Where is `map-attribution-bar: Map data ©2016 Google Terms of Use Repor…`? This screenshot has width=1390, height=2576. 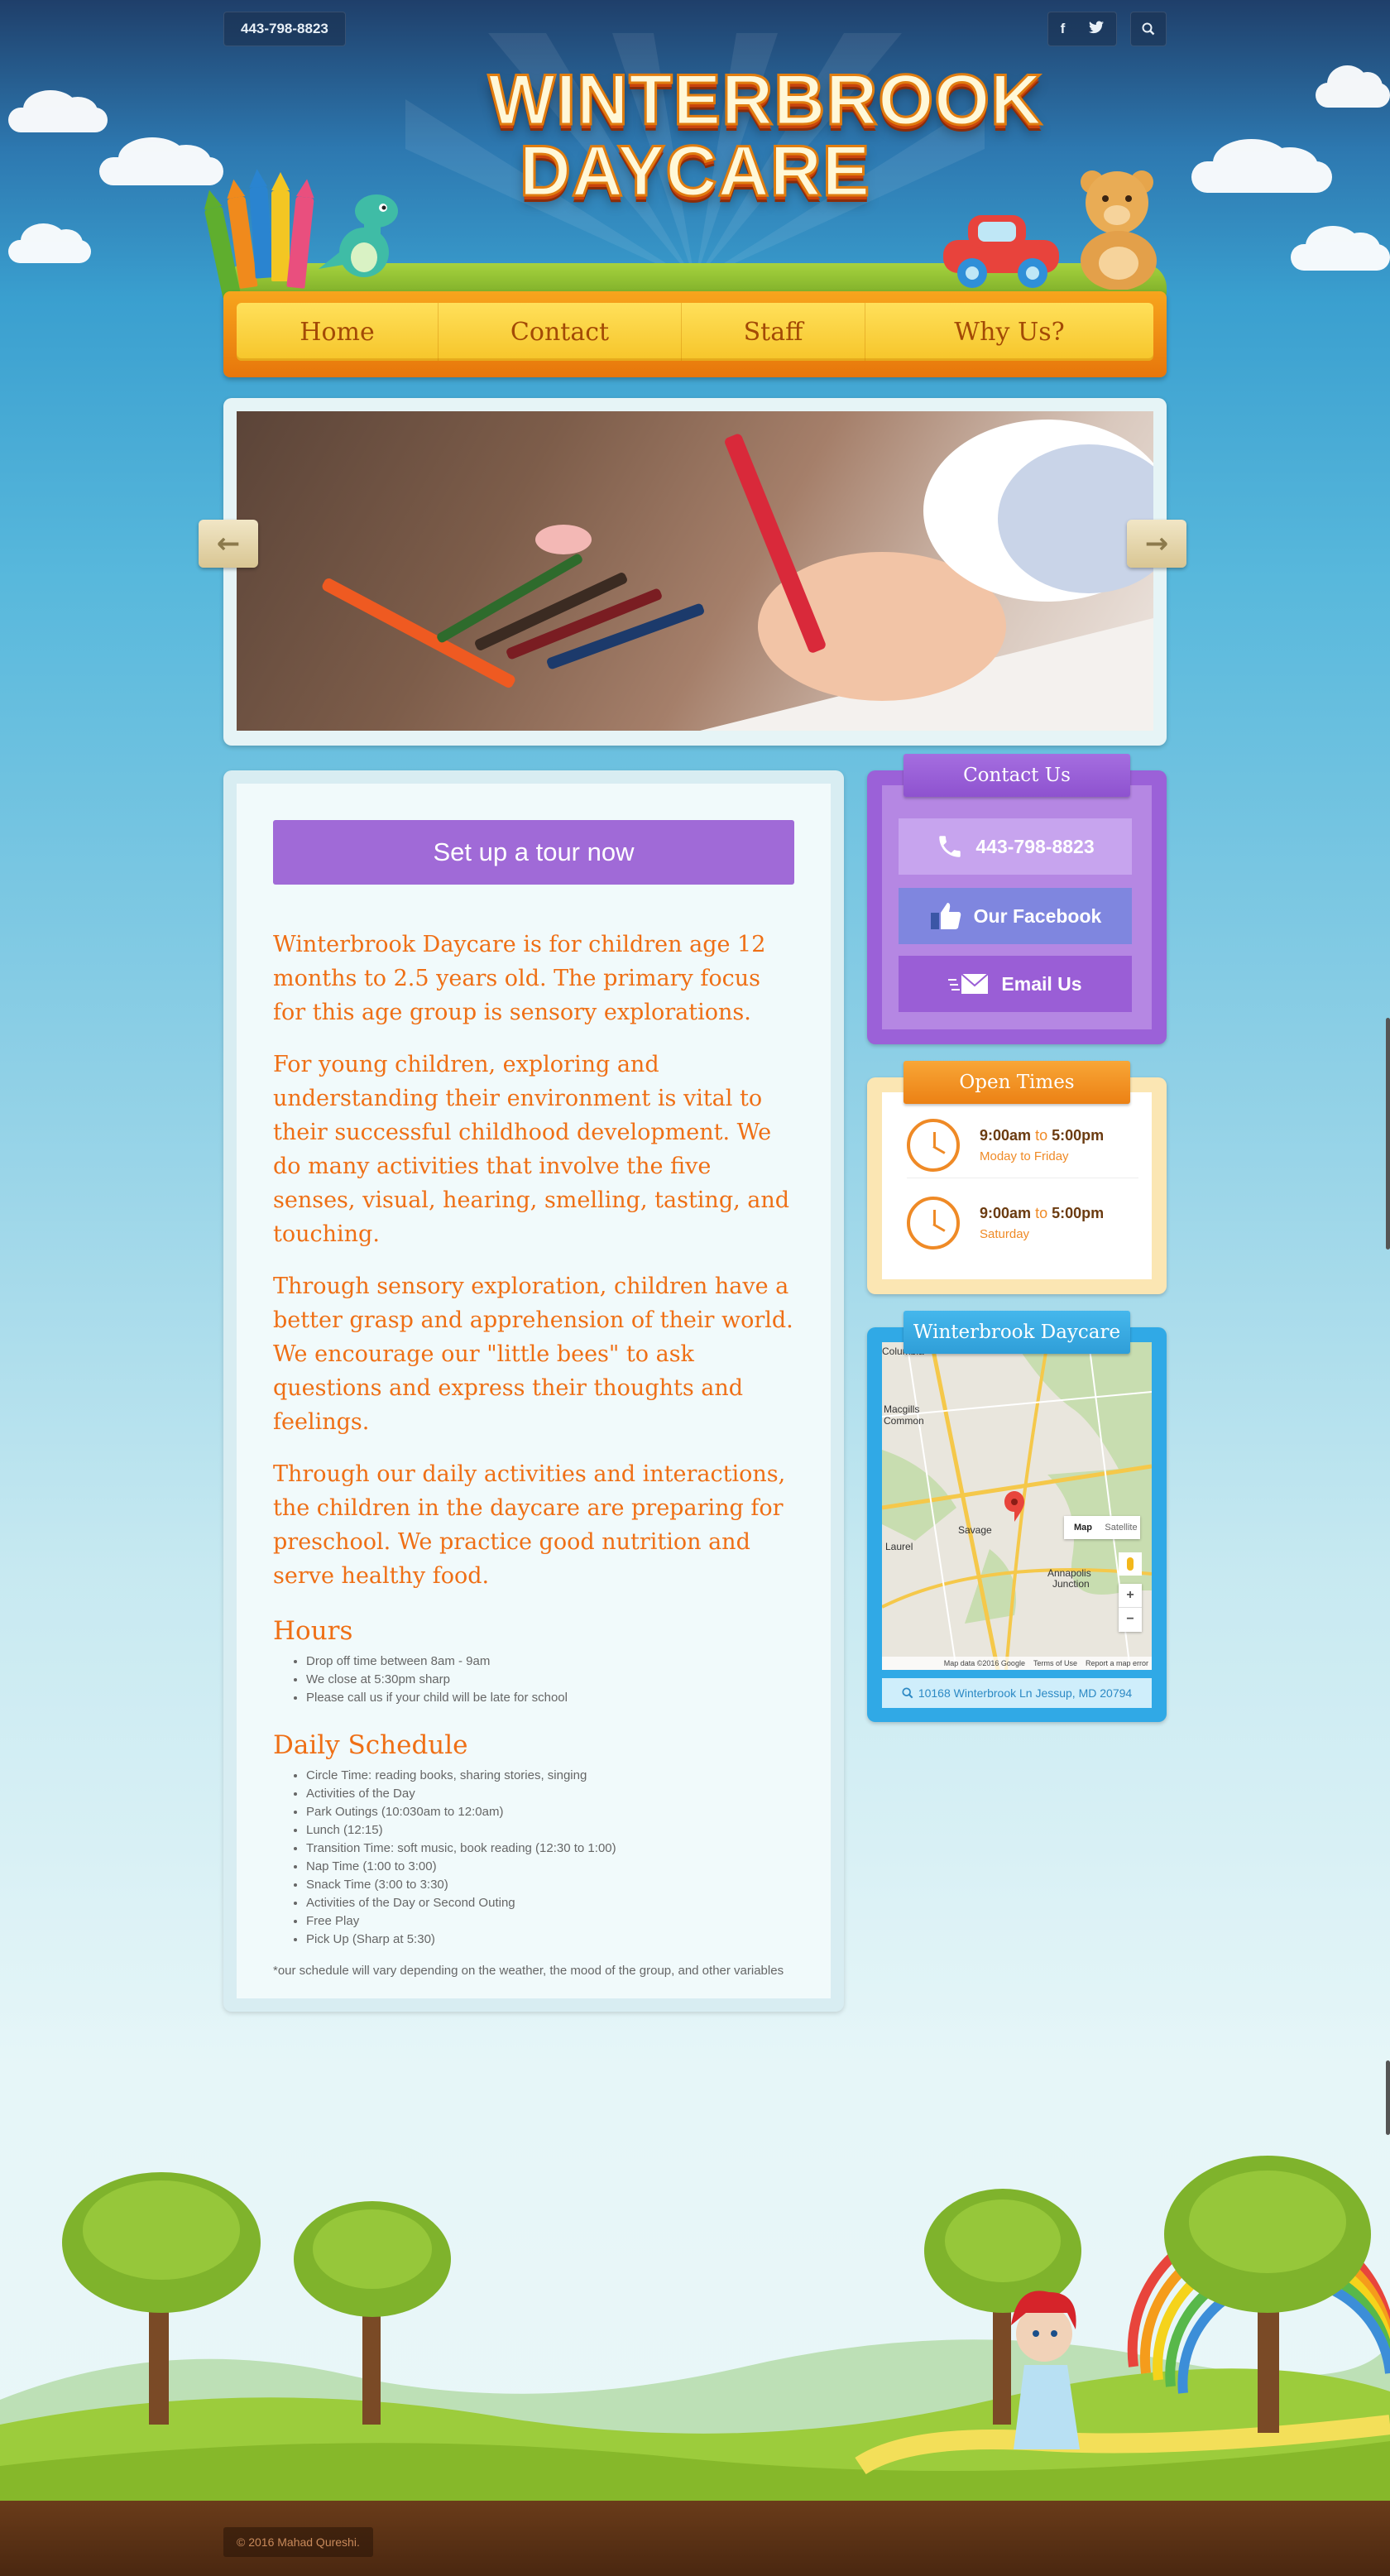
map-attribution-bar: Map data ©2016 Google Terms of Use Repor… is located at coordinates (1017, 1664).